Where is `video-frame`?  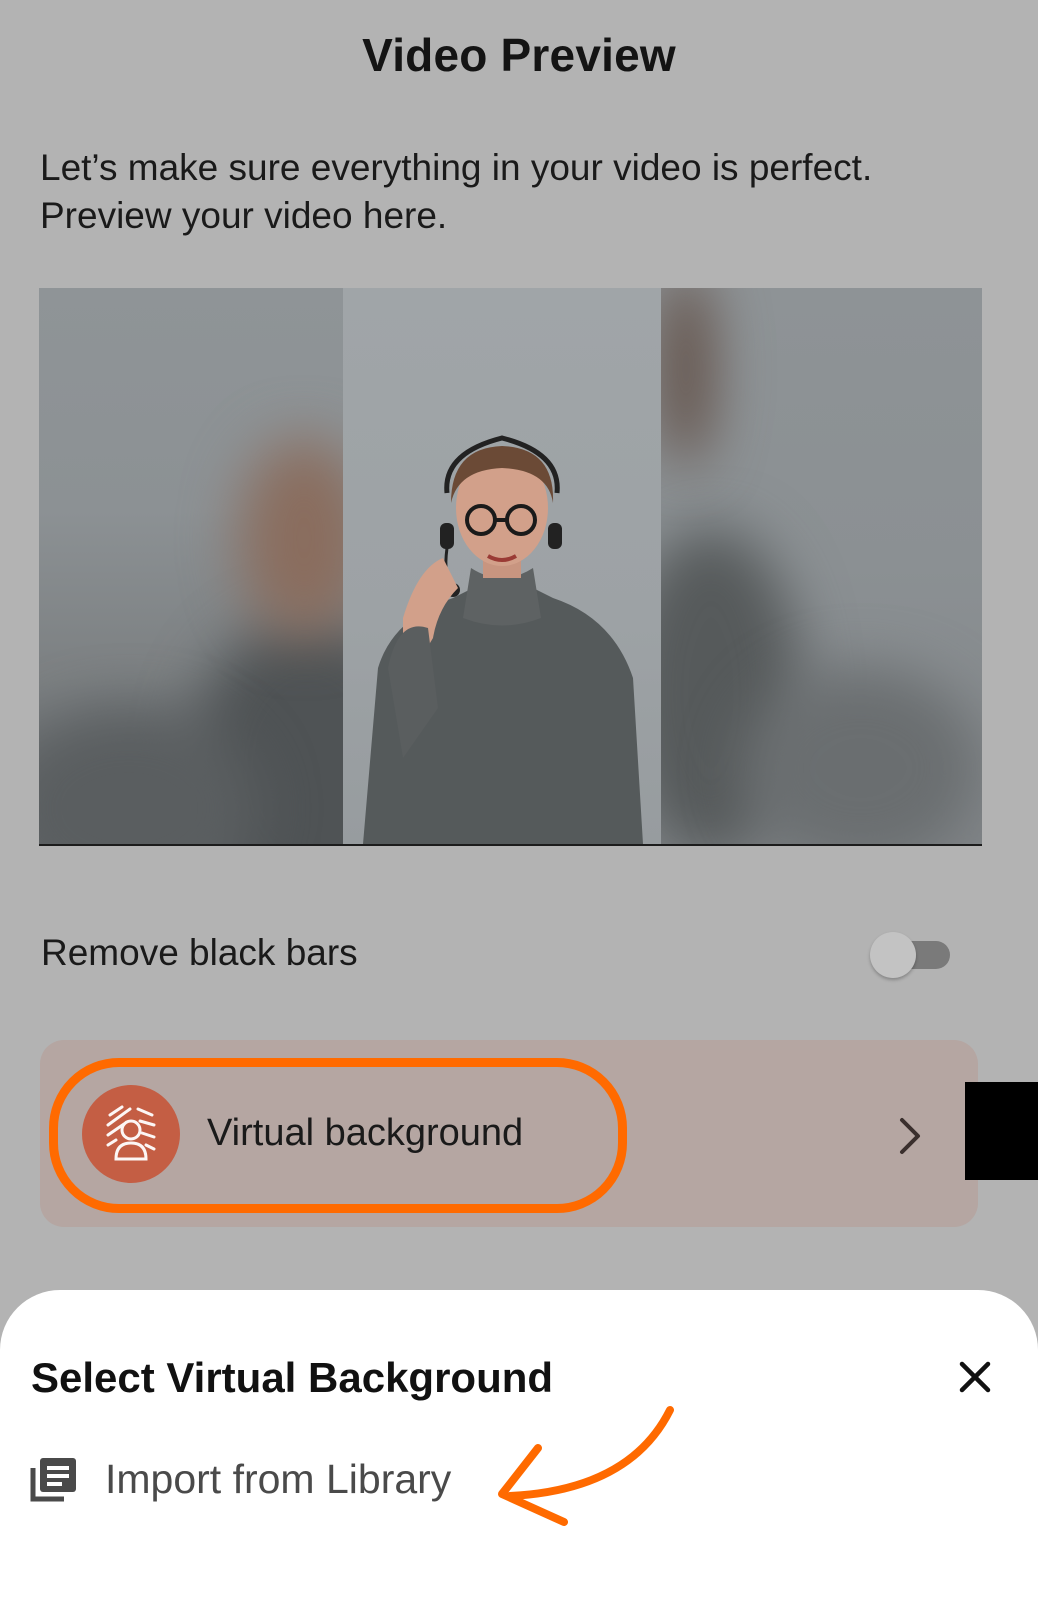
video-frame is located at coordinates (502, 566).